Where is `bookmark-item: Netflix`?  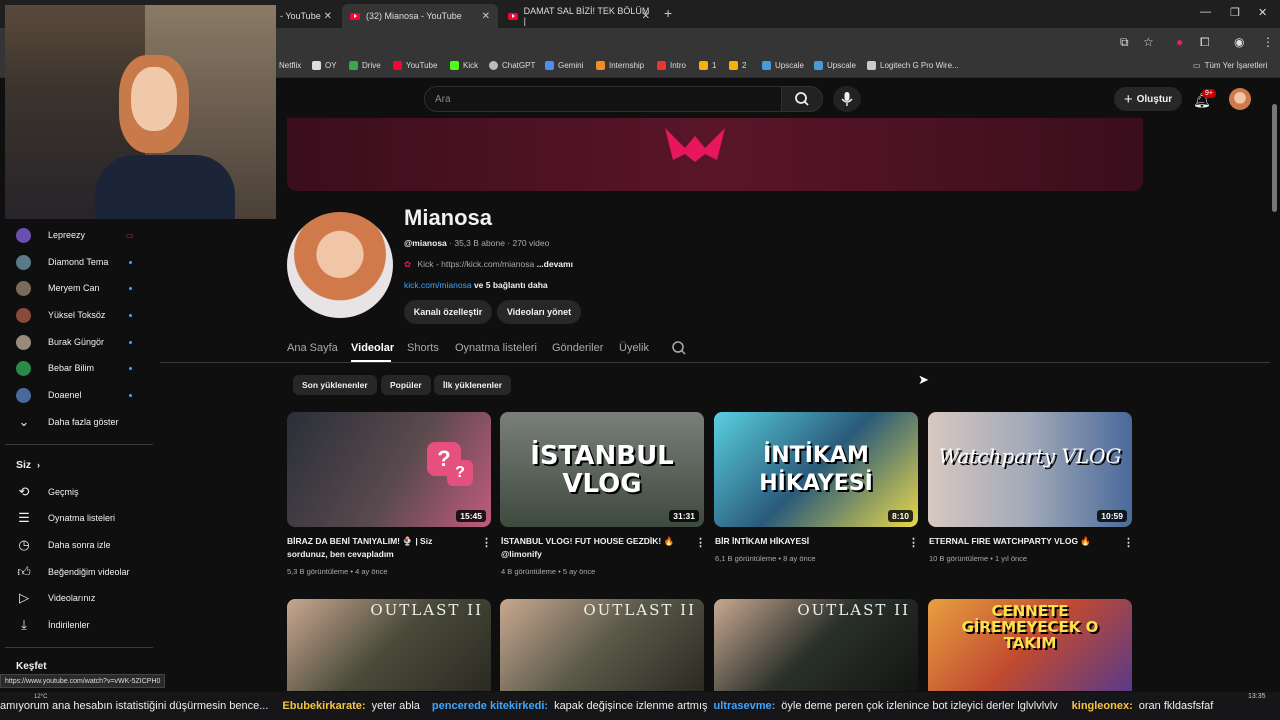 bookmark-item: Netflix is located at coordinates (290, 65).